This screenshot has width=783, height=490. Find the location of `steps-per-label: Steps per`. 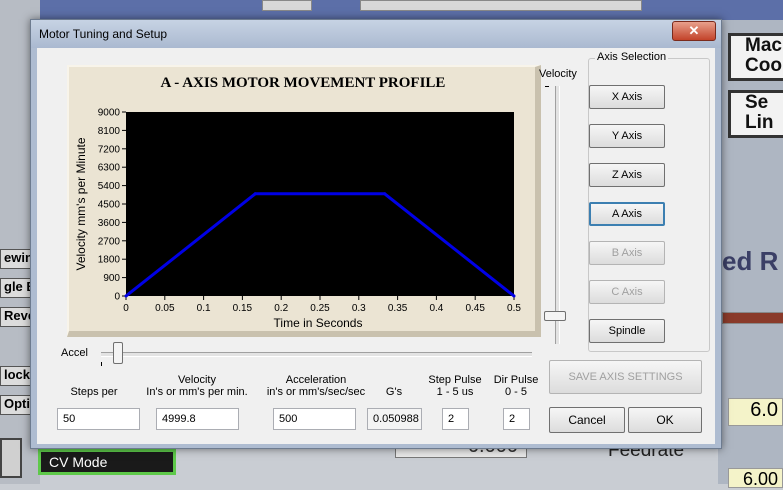

steps-per-label: Steps per is located at coordinates (94, 392).